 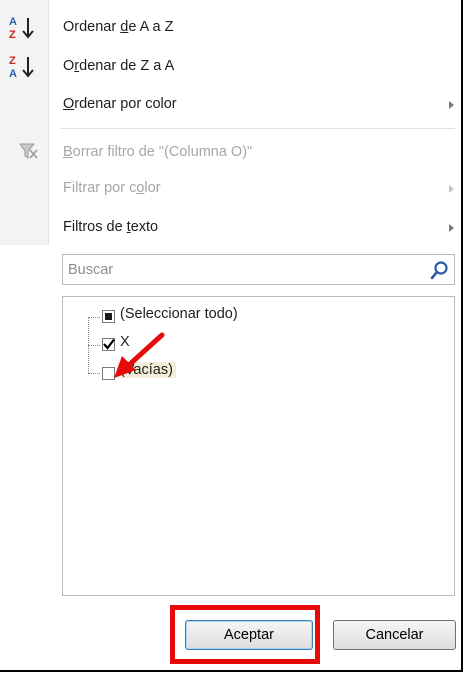 I want to click on menu-item-label: Borrar filtro de "(Columna O)", so click(x=158, y=152).